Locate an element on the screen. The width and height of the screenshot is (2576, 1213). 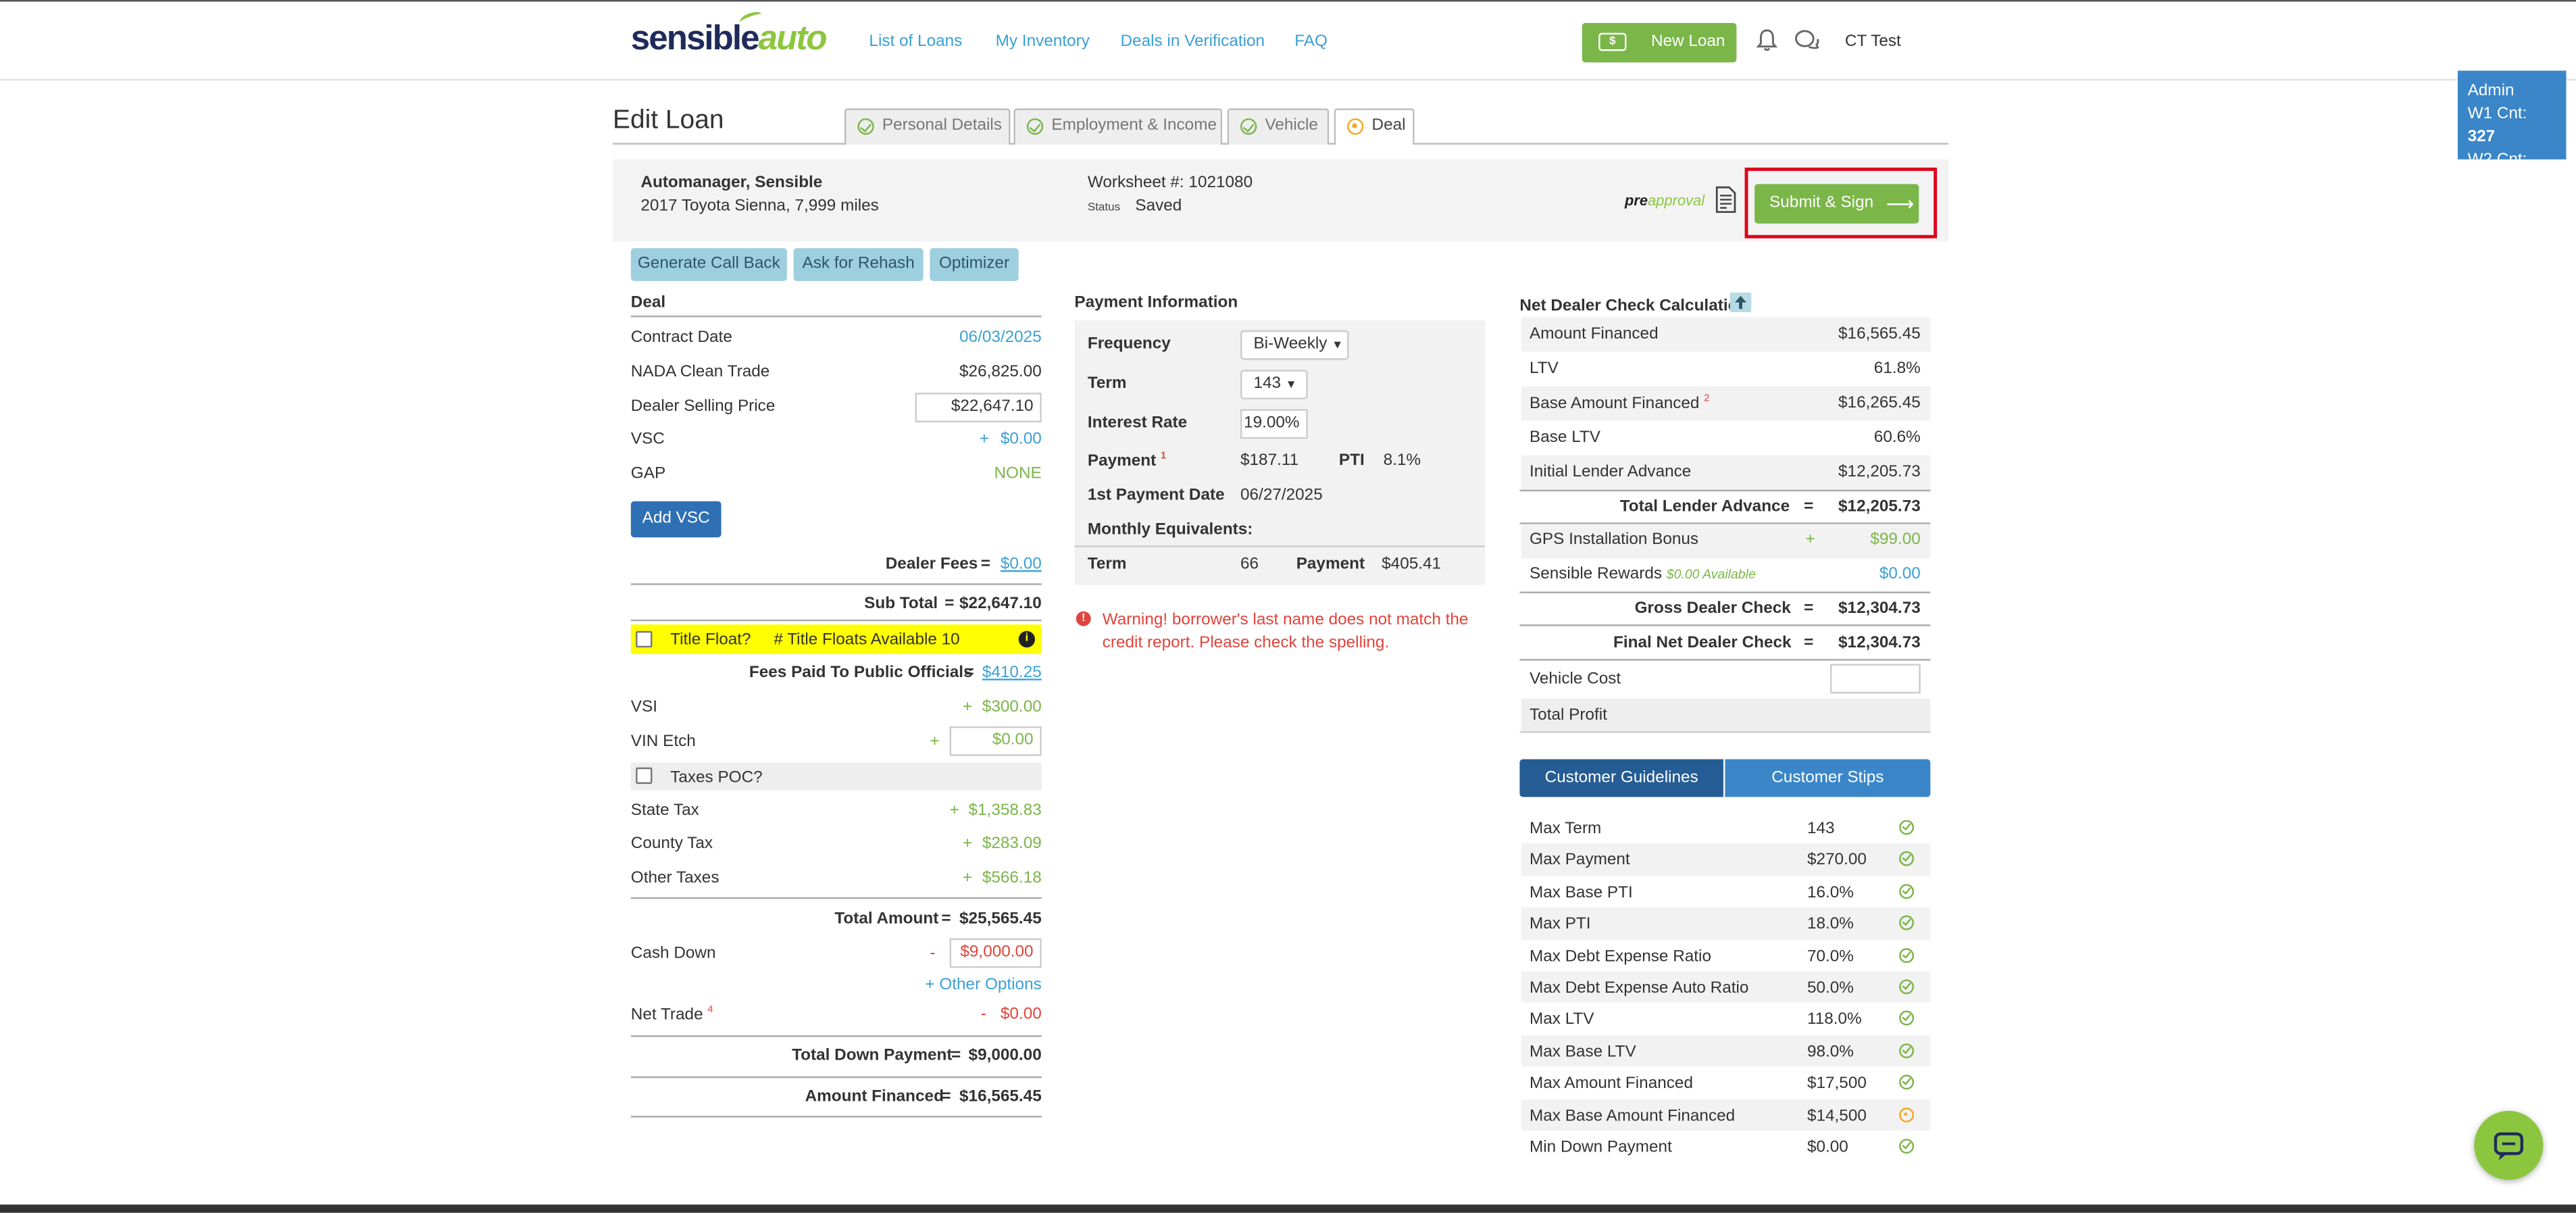
pti-value: 8.1% is located at coordinates (1402, 460).